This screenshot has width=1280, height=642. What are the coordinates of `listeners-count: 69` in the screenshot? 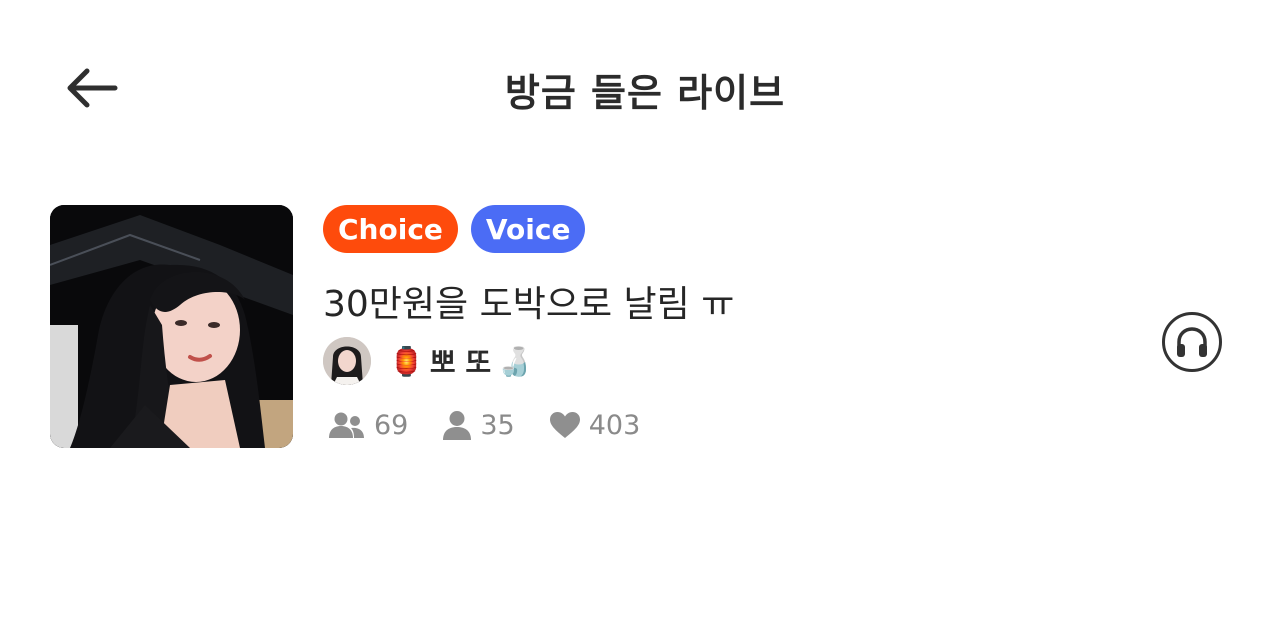 It's located at (391, 425).